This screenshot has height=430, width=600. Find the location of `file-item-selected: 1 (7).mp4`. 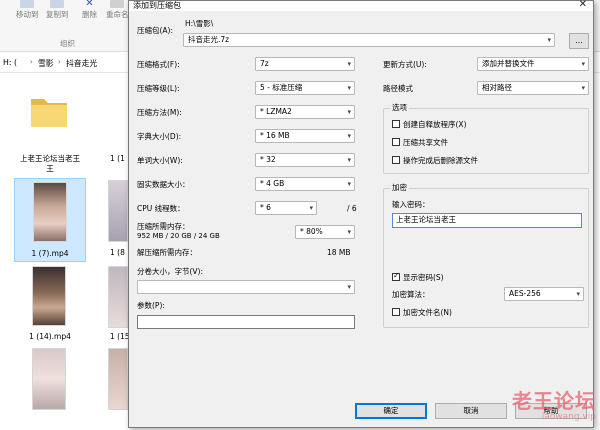

file-item-selected: 1 (7).mp4 is located at coordinates (50, 220).